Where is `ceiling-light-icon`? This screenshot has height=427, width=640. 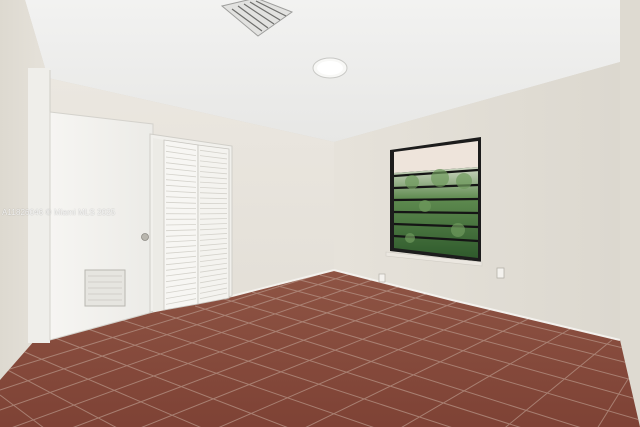 ceiling-light-icon is located at coordinates (330, 68).